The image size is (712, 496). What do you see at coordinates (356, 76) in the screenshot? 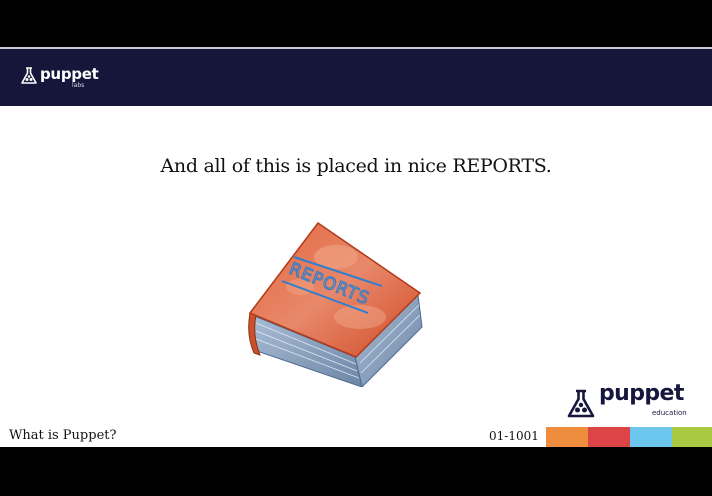
I see `header-bar: puppet labs` at bounding box center [356, 76].